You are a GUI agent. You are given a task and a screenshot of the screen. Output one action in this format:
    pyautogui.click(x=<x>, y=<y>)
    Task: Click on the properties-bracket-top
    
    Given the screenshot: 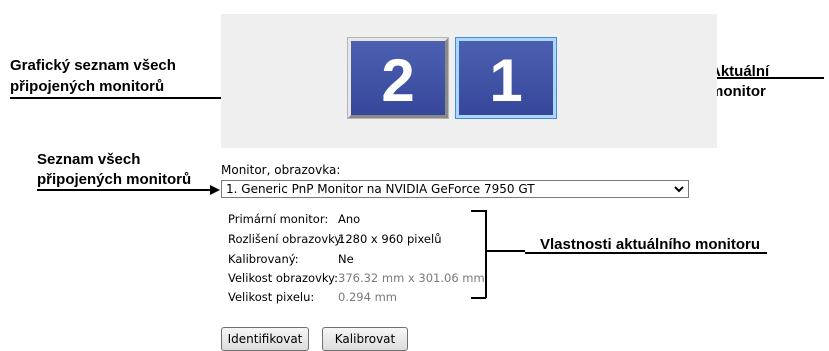 What is the action you would take?
    pyautogui.click(x=478, y=211)
    